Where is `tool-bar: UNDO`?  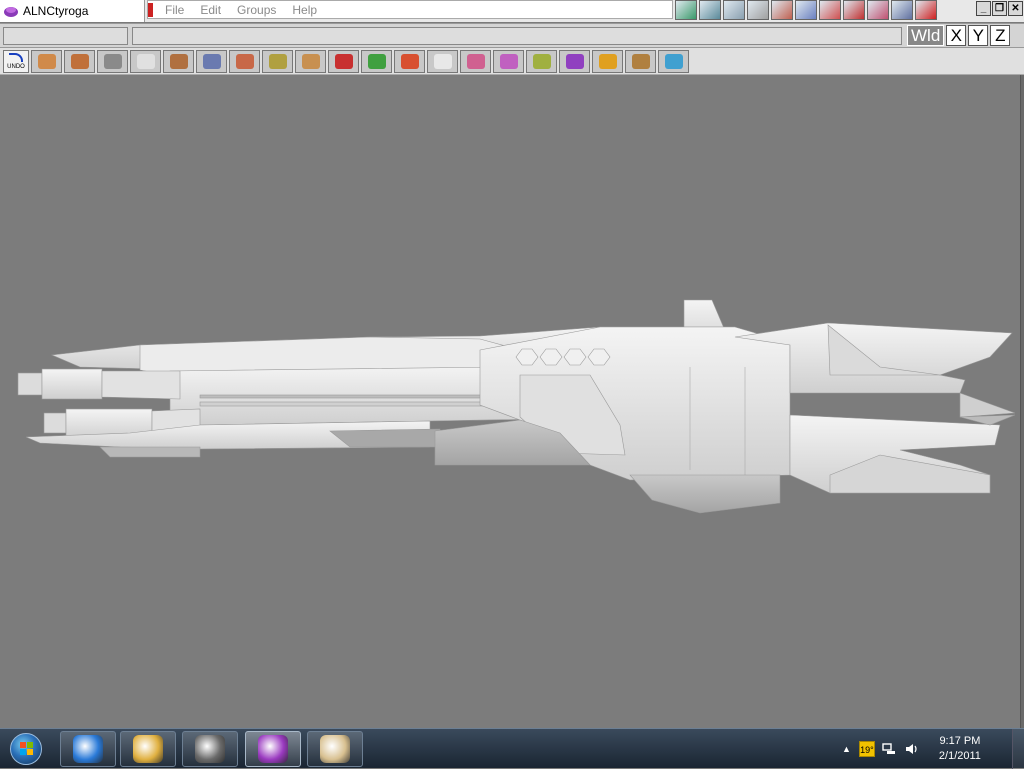
tool-bar: UNDO is located at coordinates (512, 61).